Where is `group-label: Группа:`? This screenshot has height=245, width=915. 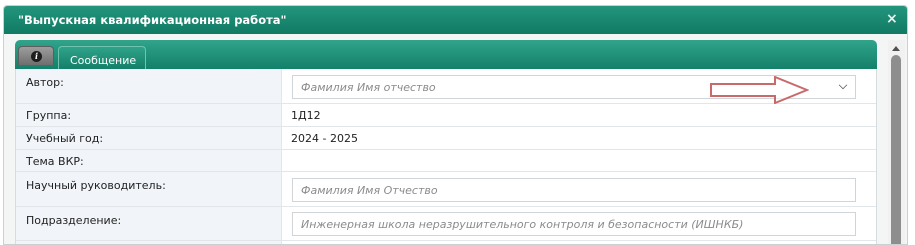
group-label: Группа: is located at coordinates (149, 115).